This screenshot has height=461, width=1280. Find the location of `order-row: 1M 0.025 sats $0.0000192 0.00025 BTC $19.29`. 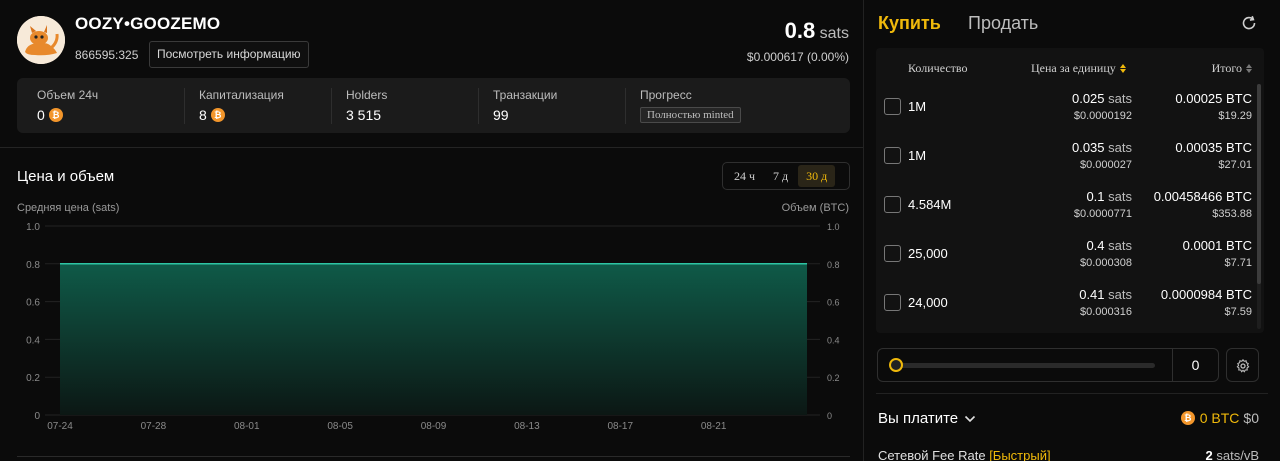

order-row: 1M 0.025 sats $0.0000192 0.00025 BTC $19.29 is located at coordinates (1066, 112).